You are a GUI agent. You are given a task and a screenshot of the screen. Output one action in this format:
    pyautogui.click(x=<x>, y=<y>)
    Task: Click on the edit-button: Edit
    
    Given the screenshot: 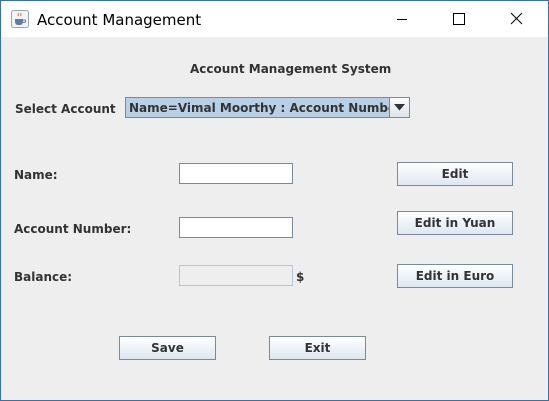 What is the action you would take?
    pyautogui.click(x=455, y=174)
    